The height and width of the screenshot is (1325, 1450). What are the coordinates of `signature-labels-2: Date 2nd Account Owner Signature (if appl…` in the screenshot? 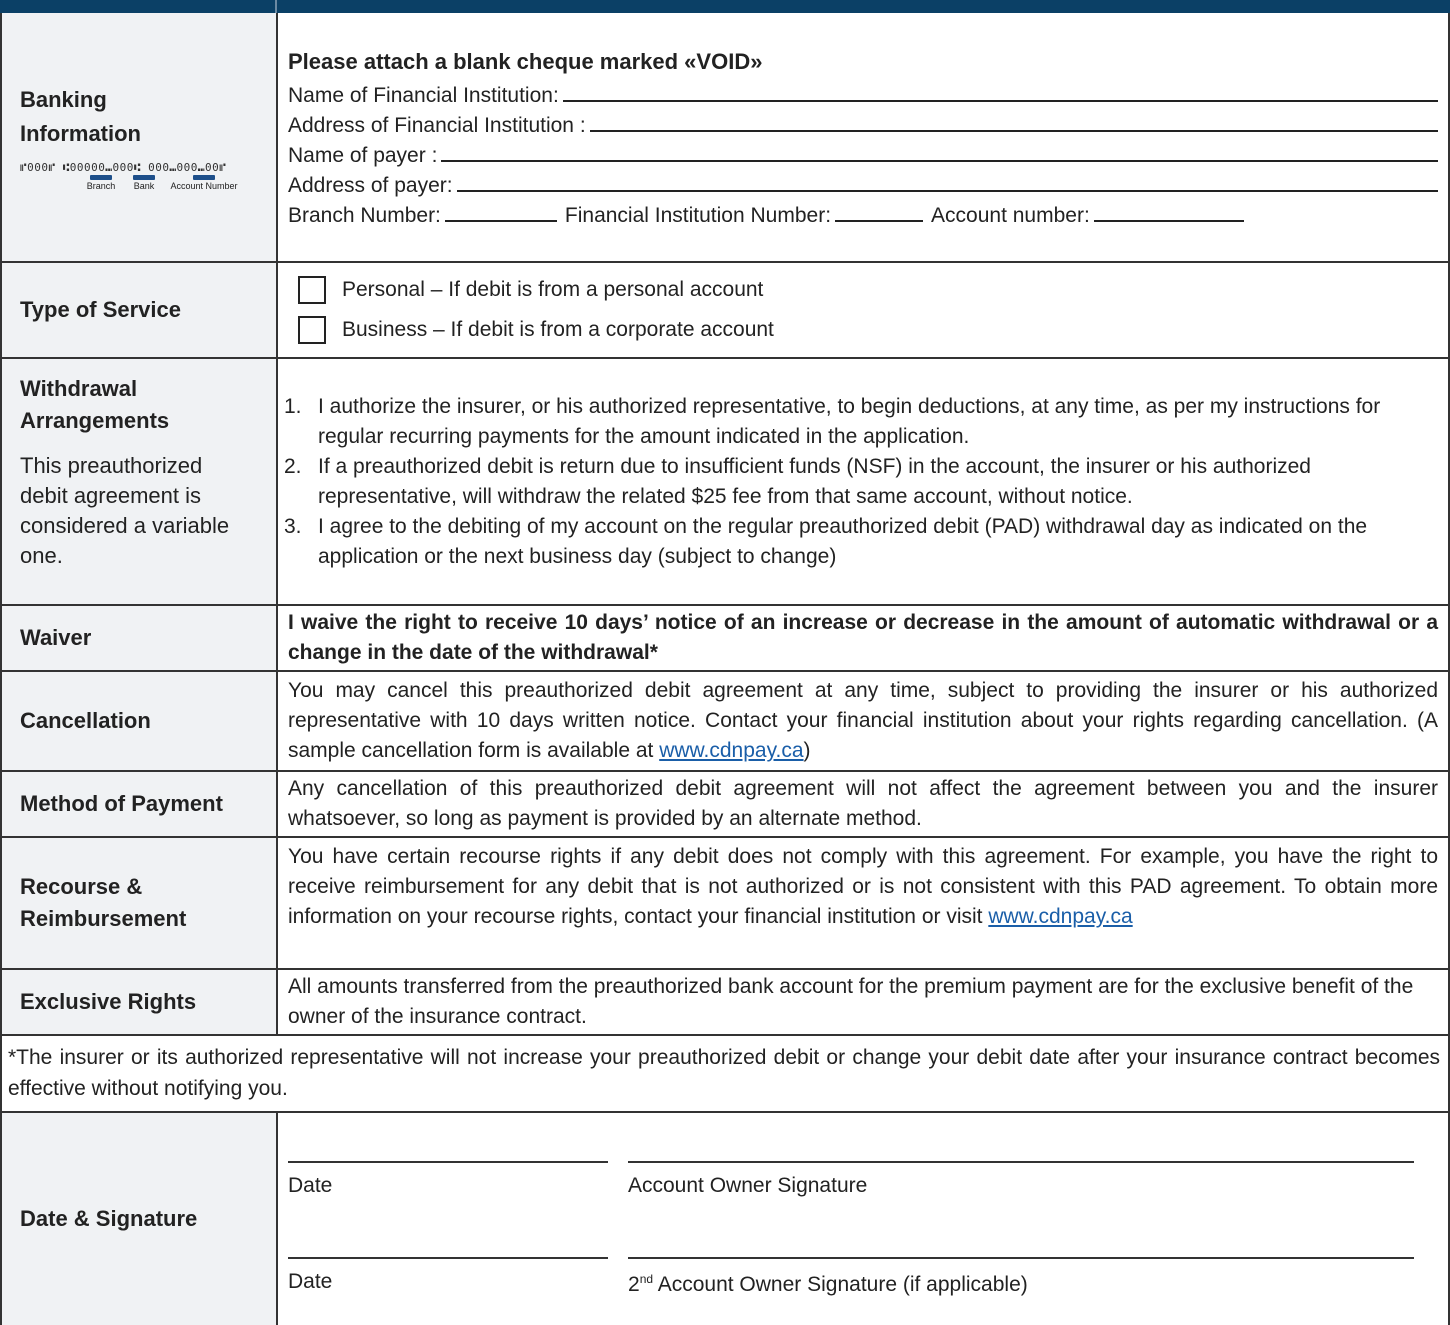 It's located at (863, 1282).